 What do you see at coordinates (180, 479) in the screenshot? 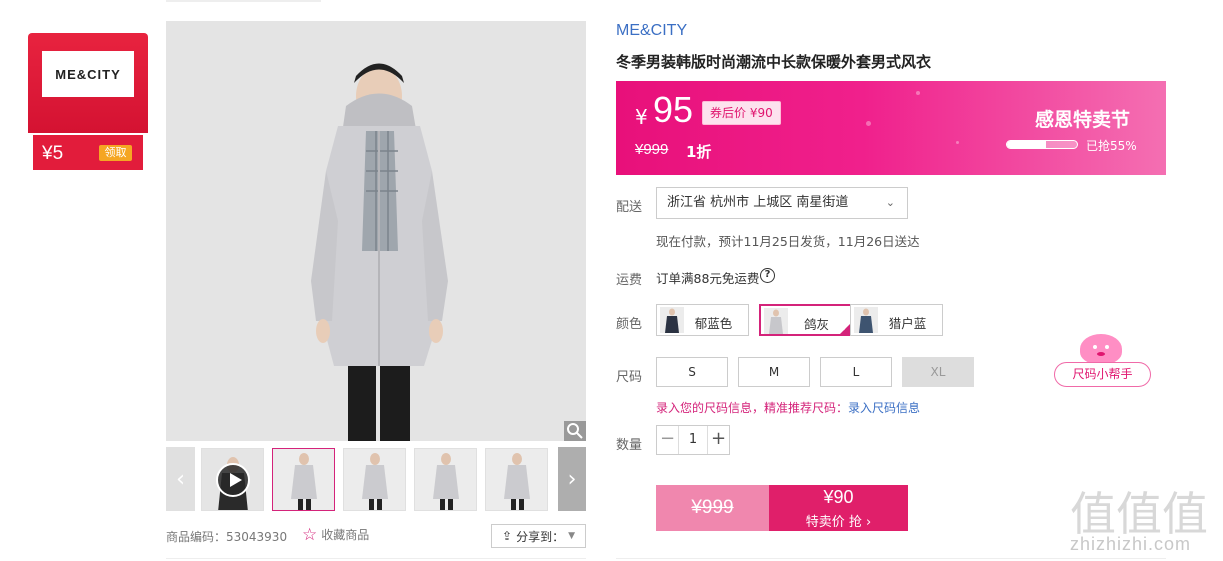
I see `thumbnail-prev-button: ‹` at bounding box center [180, 479].